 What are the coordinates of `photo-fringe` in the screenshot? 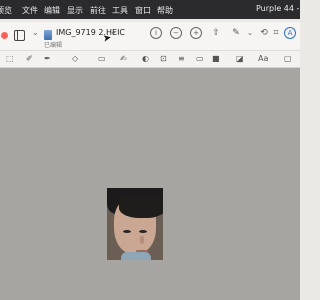 It's located at (141, 207).